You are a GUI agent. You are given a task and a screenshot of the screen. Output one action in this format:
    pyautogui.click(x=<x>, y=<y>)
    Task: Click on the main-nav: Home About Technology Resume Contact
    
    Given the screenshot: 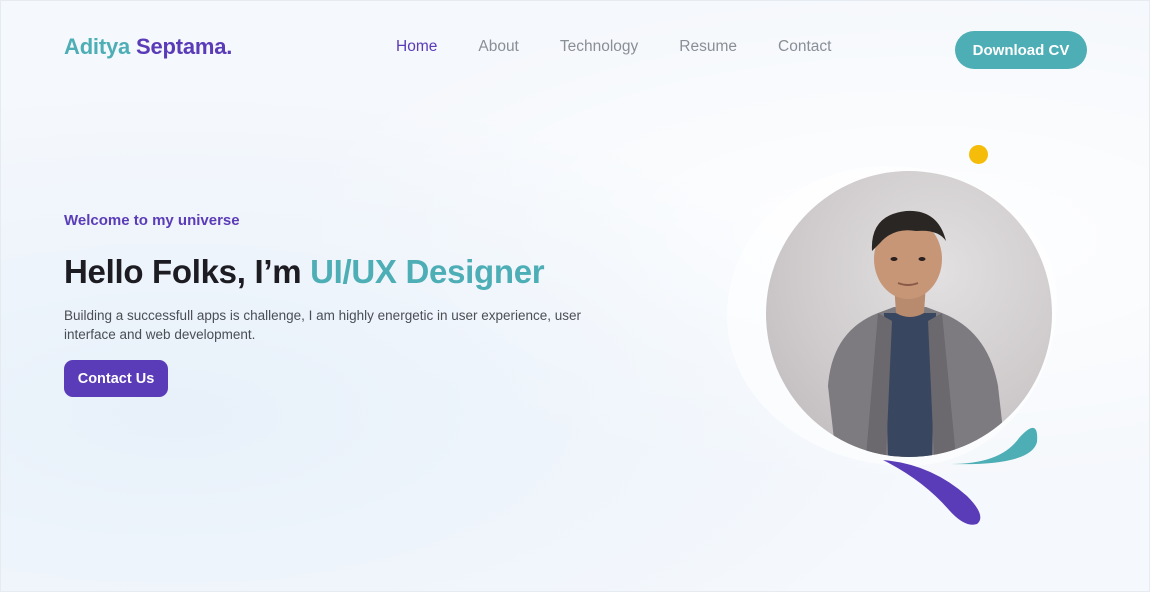 What is the action you would take?
    pyautogui.click(x=634, y=47)
    